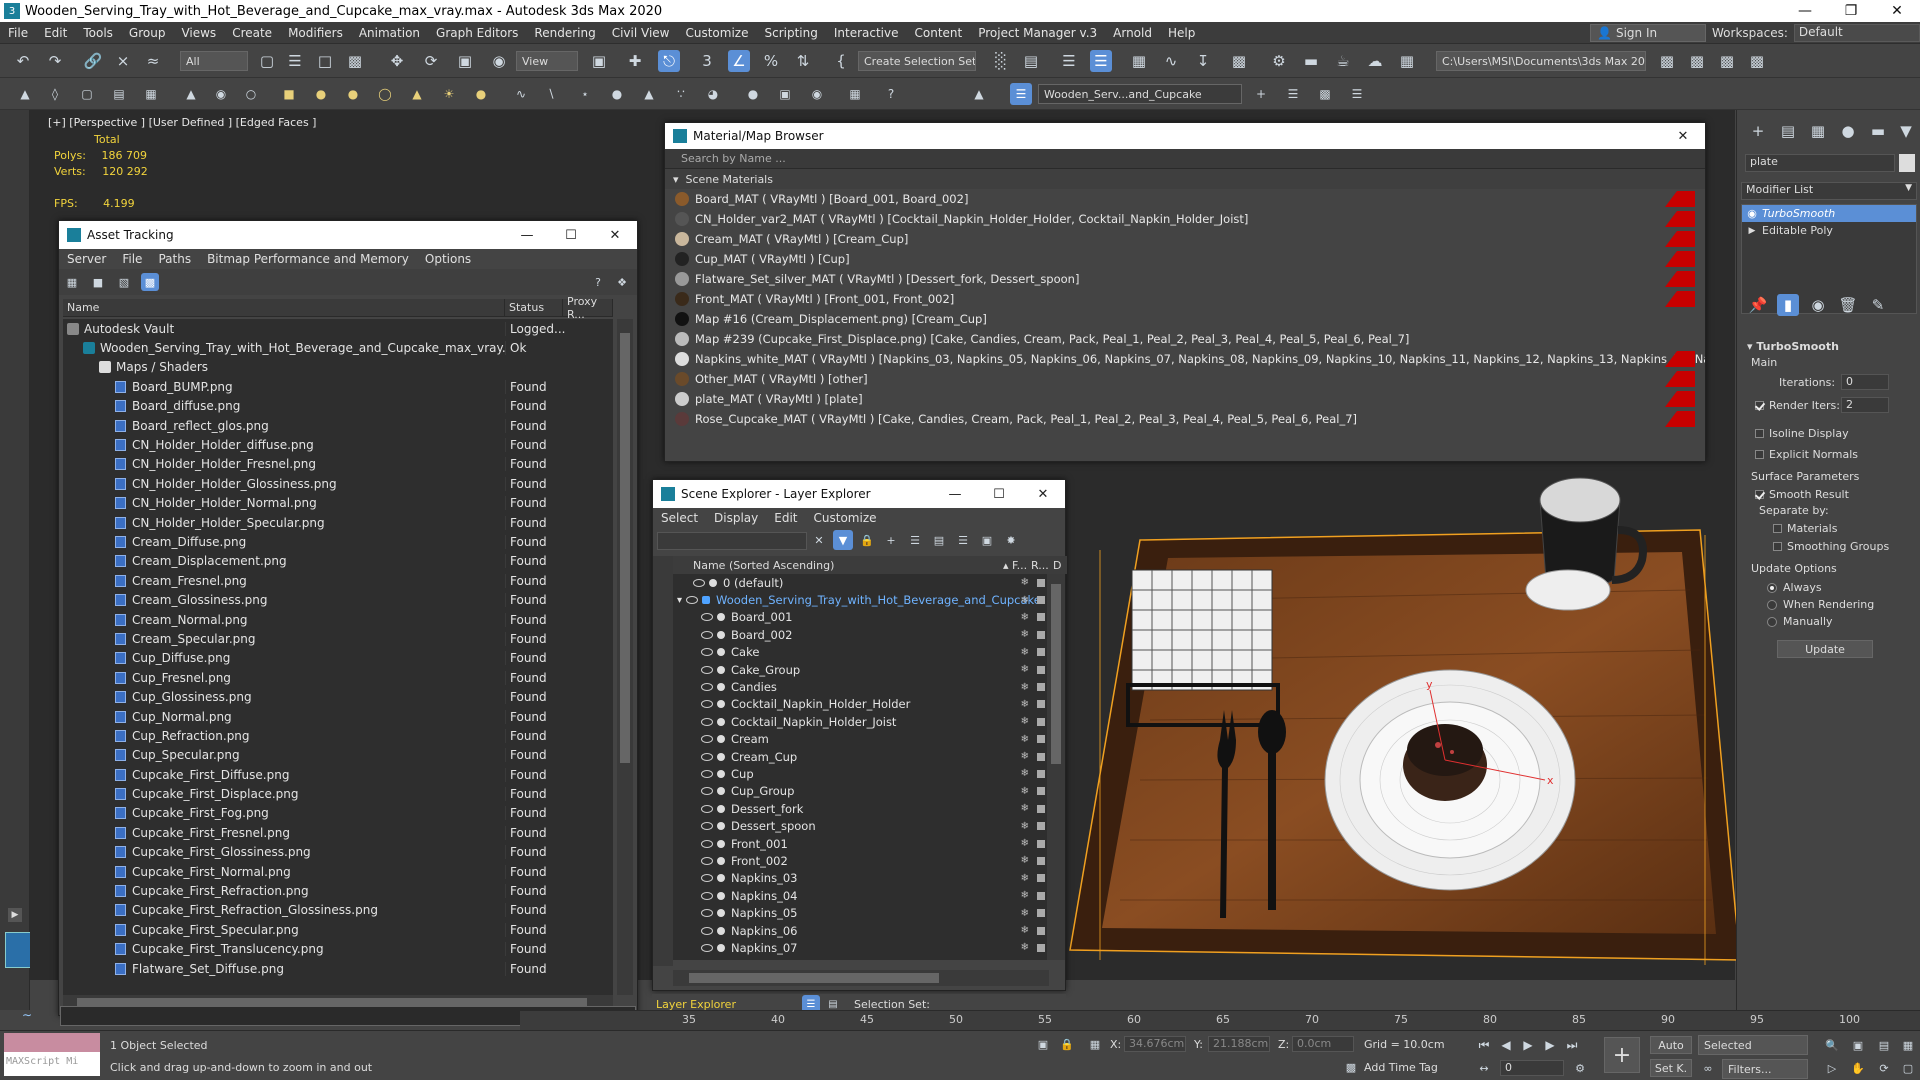 The height and width of the screenshot is (1080, 1920). Describe the element at coordinates (622, 282) in the screenshot. I see `asset-pin-icon: ❖` at that location.